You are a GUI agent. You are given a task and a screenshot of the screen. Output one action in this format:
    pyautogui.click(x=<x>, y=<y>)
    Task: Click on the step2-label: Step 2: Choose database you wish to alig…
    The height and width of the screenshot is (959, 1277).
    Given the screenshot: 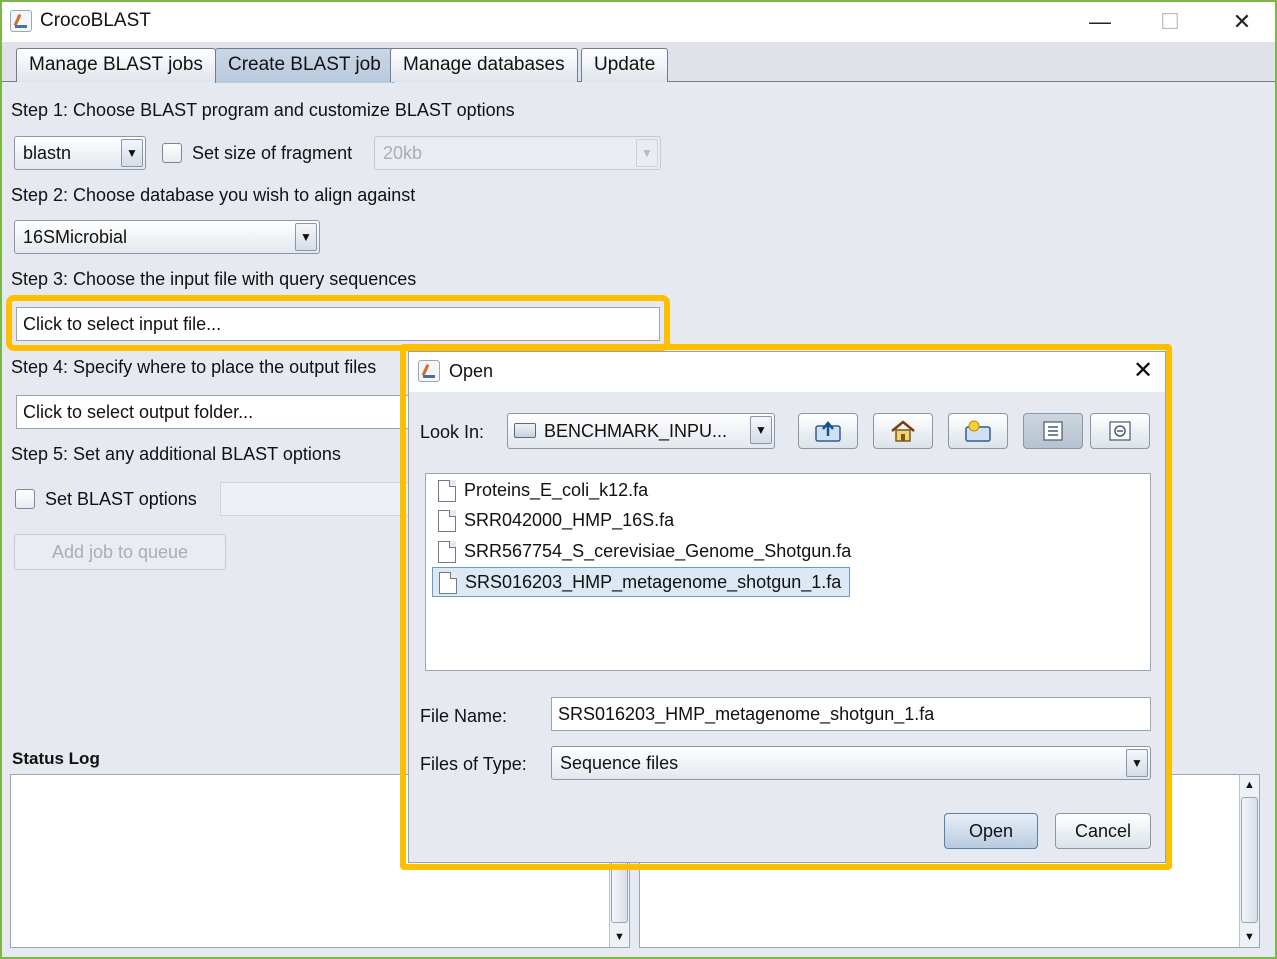 What is the action you would take?
    pyautogui.click(x=213, y=195)
    